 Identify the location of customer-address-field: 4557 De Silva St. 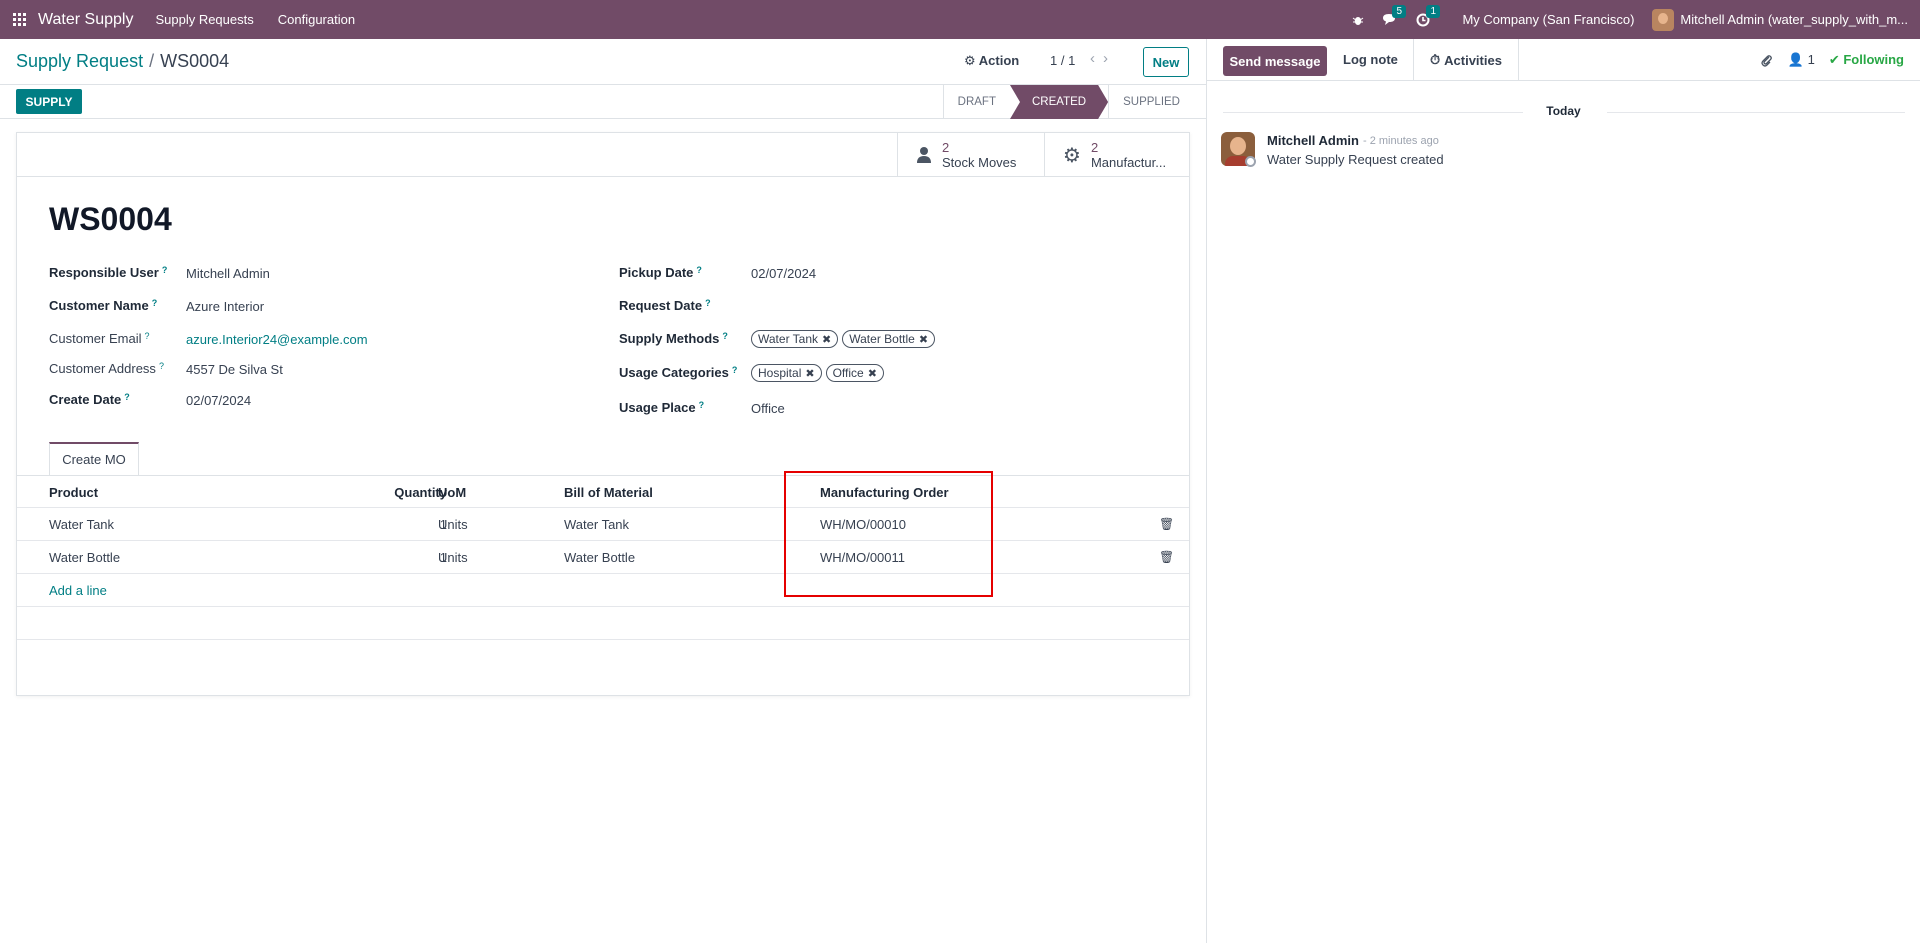
(234, 369).